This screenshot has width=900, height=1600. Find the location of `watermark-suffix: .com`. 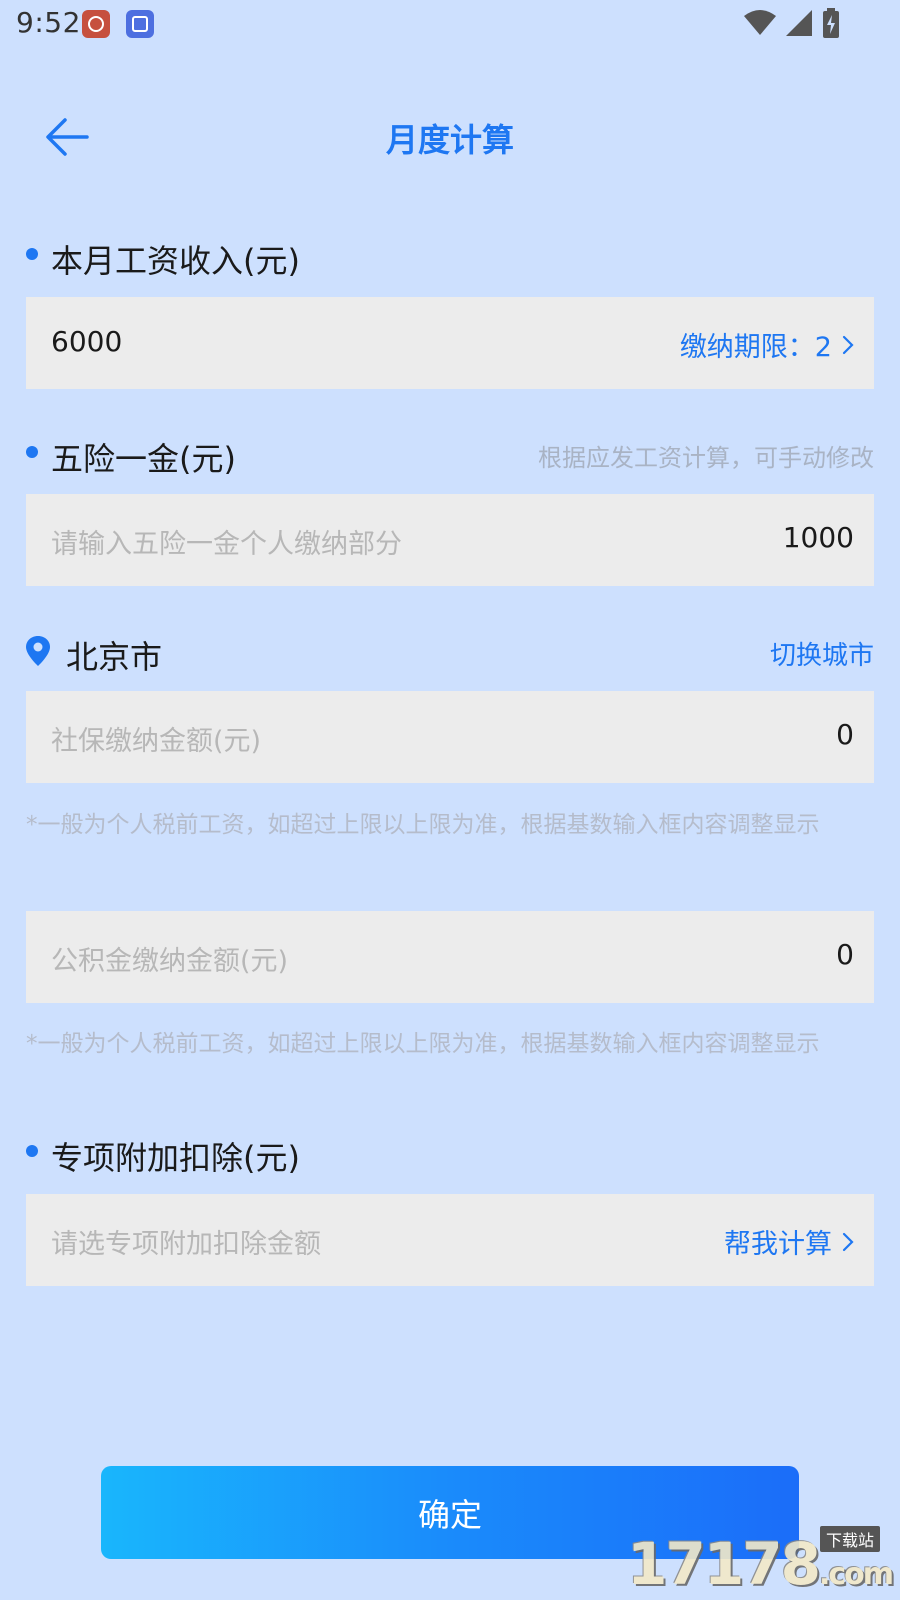

watermark-suffix: .com is located at coordinates (856, 1574).